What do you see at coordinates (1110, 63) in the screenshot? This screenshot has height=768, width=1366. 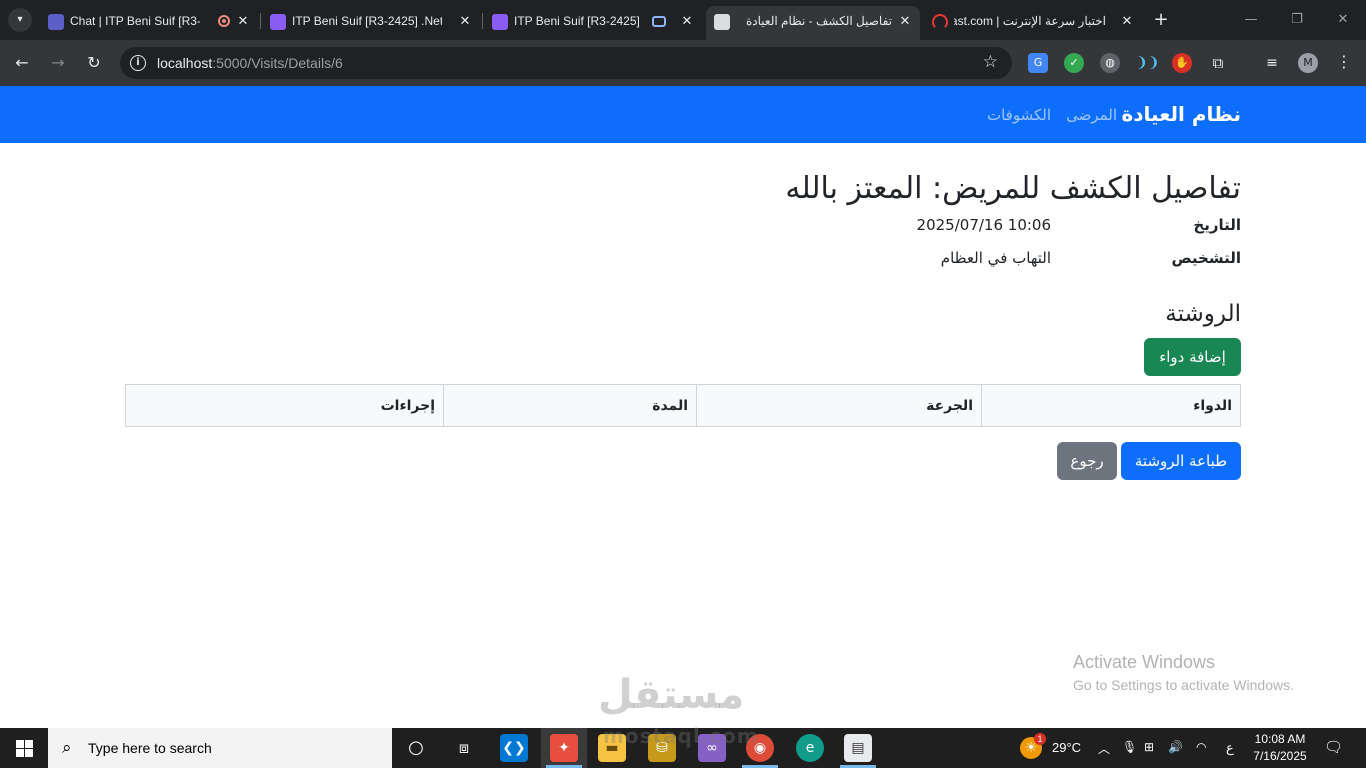 I see `globe-extension-icon: ◍` at bounding box center [1110, 63].